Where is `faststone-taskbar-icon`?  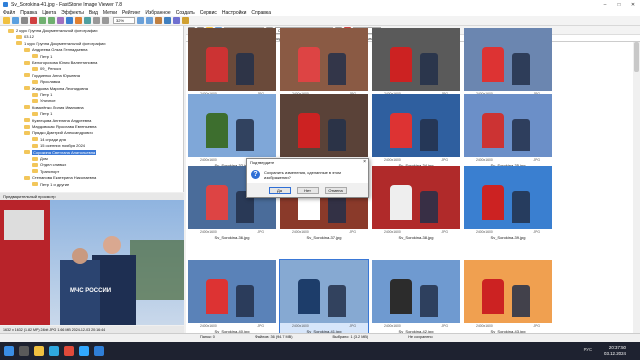 faststone-taskbar-icon is located at coordinates (99, 351).